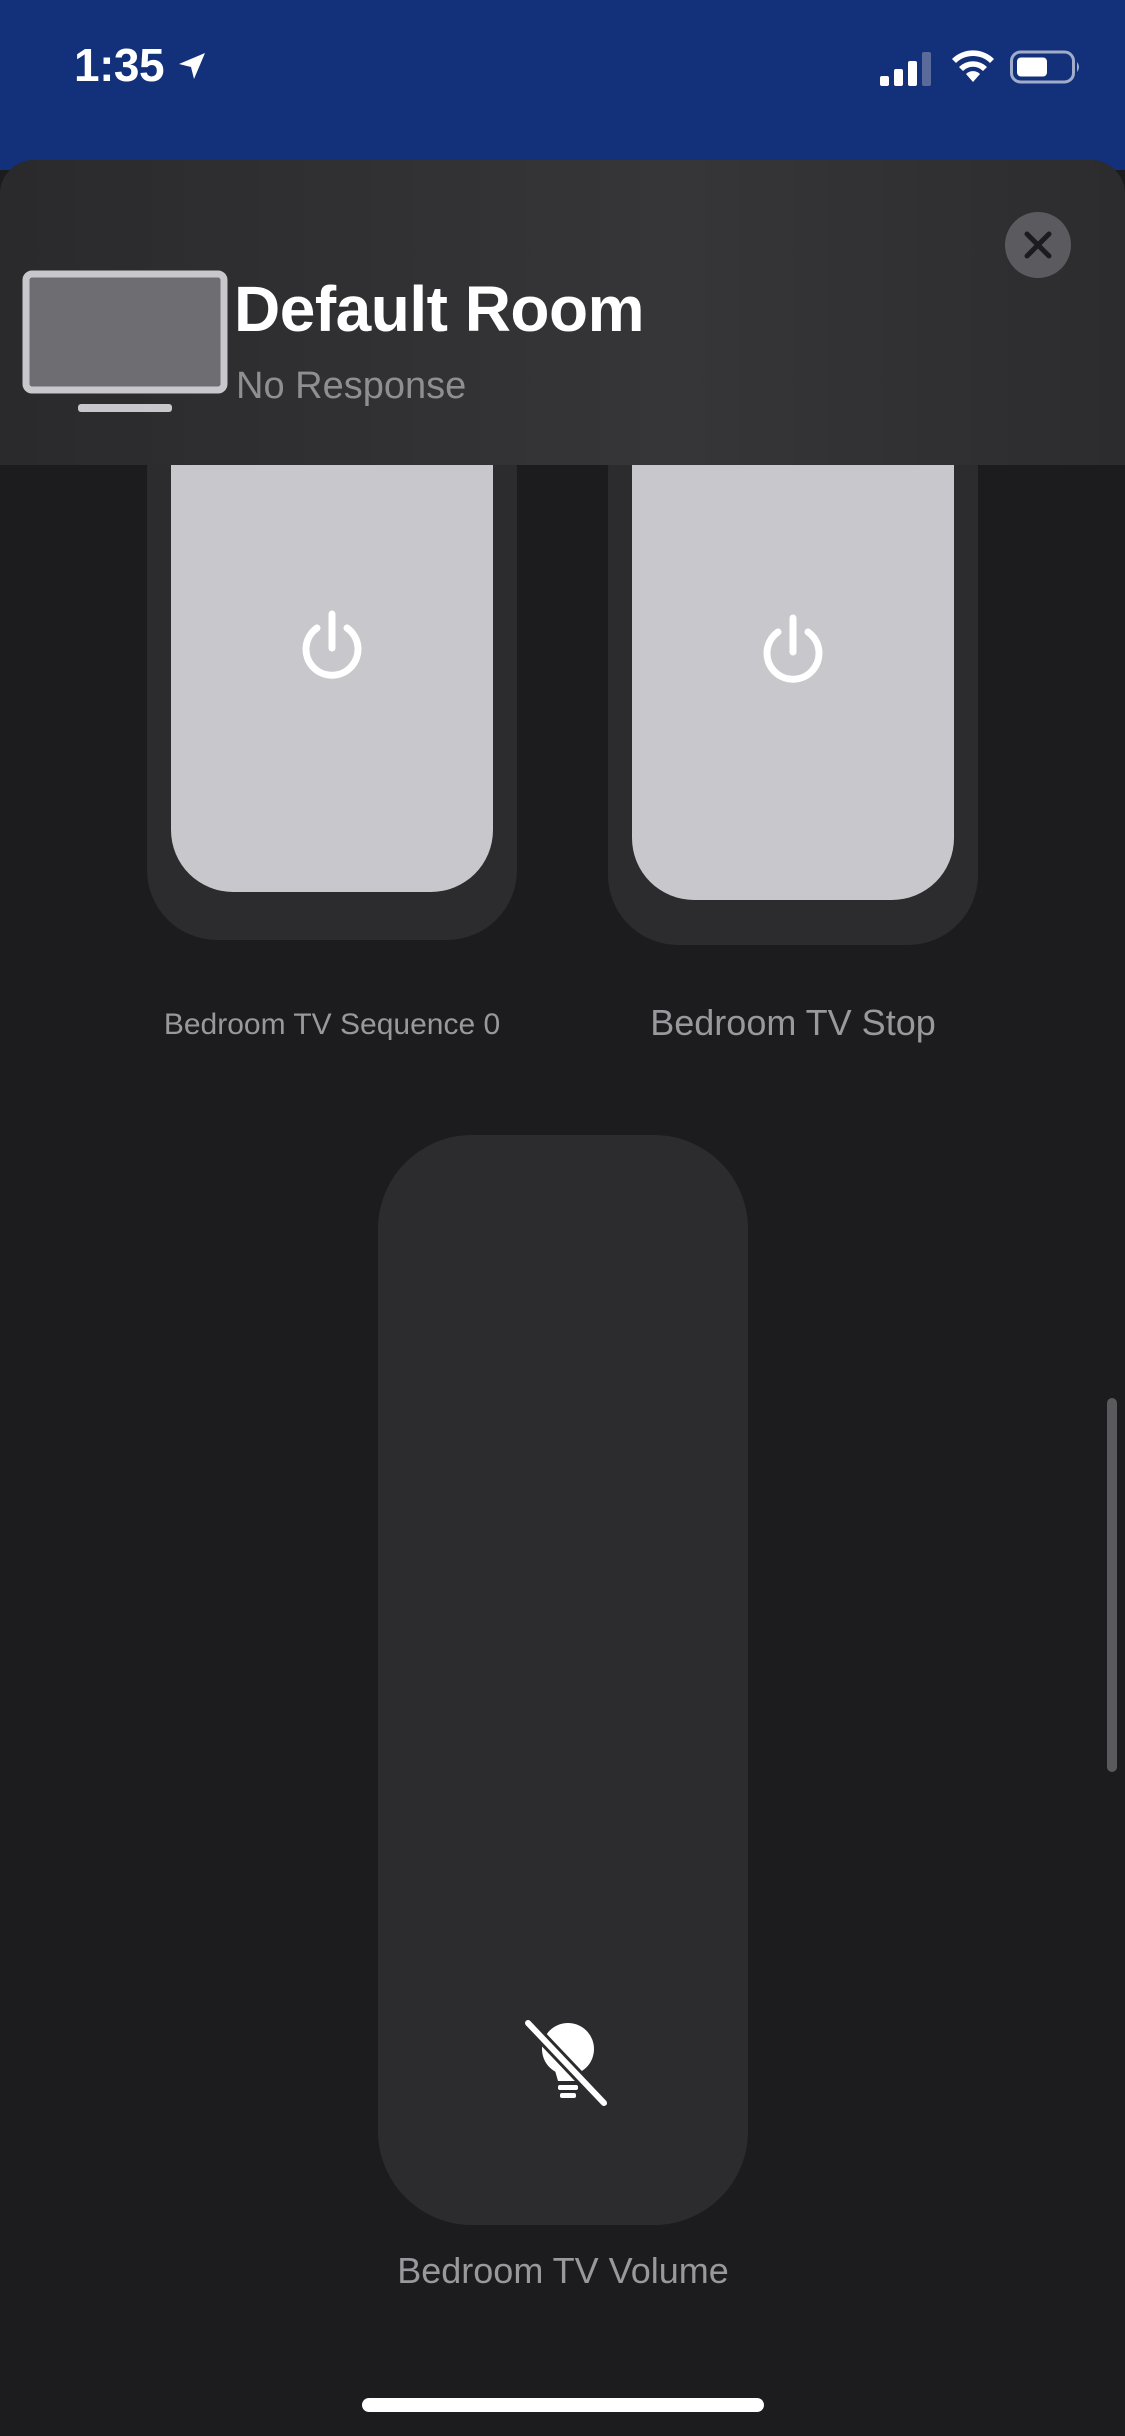  Describe the element at coordinates (351, 386) in the screenshot. I see `room-status: No Response` at that location.